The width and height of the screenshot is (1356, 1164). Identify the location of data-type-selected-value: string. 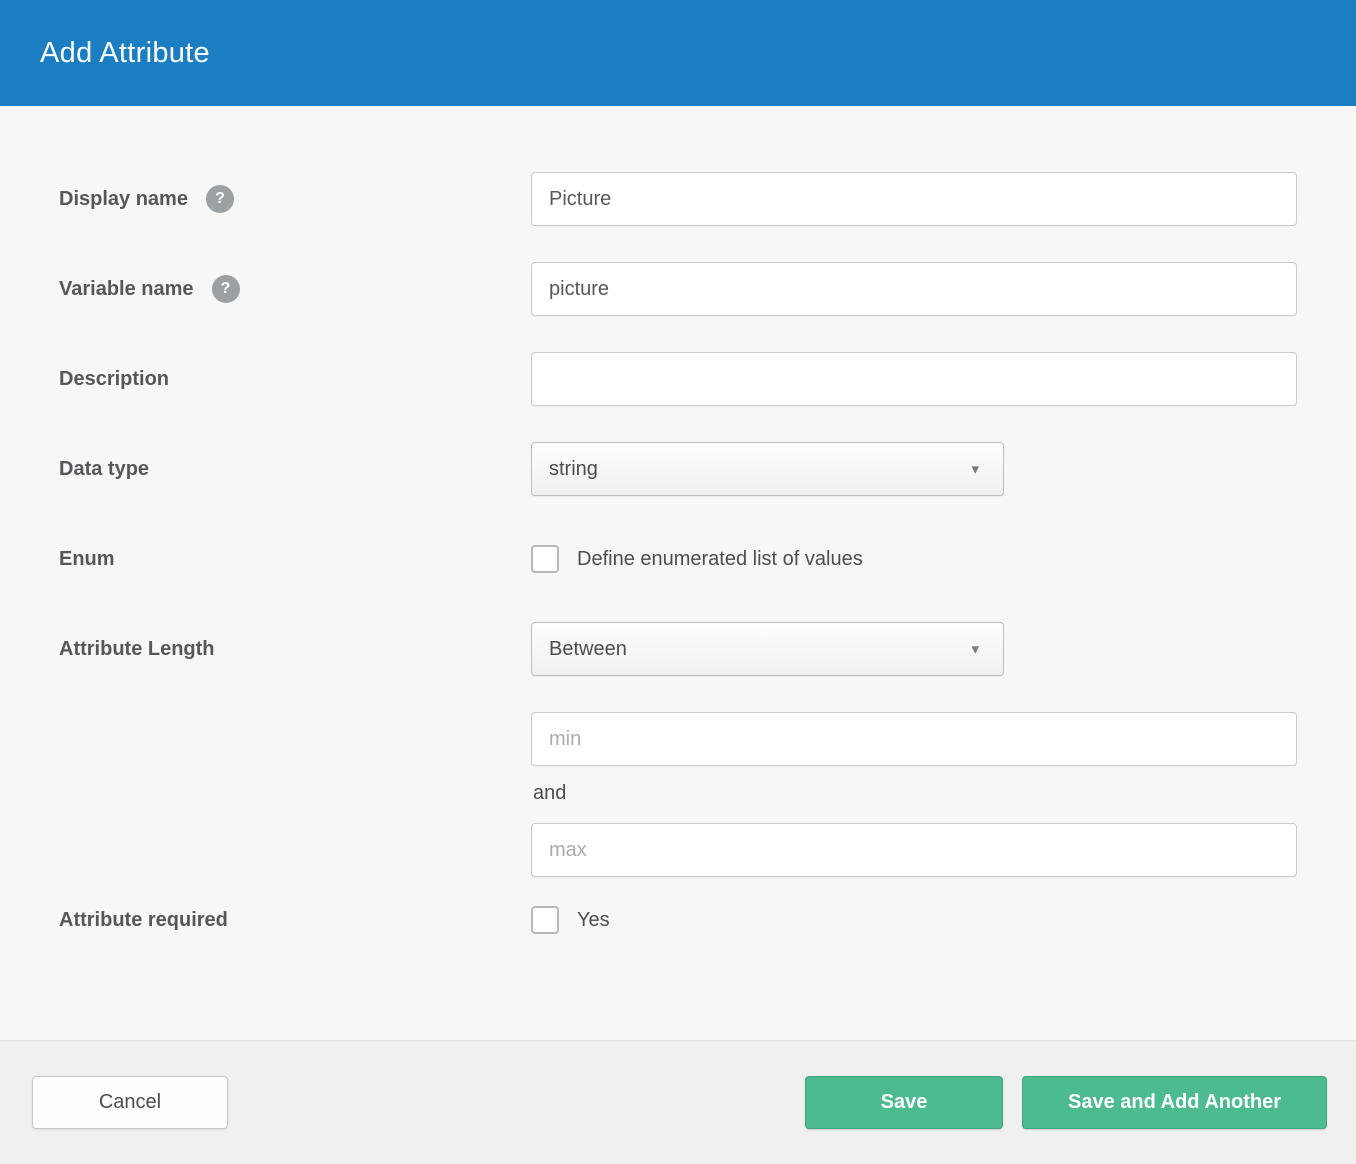
(573, 468).